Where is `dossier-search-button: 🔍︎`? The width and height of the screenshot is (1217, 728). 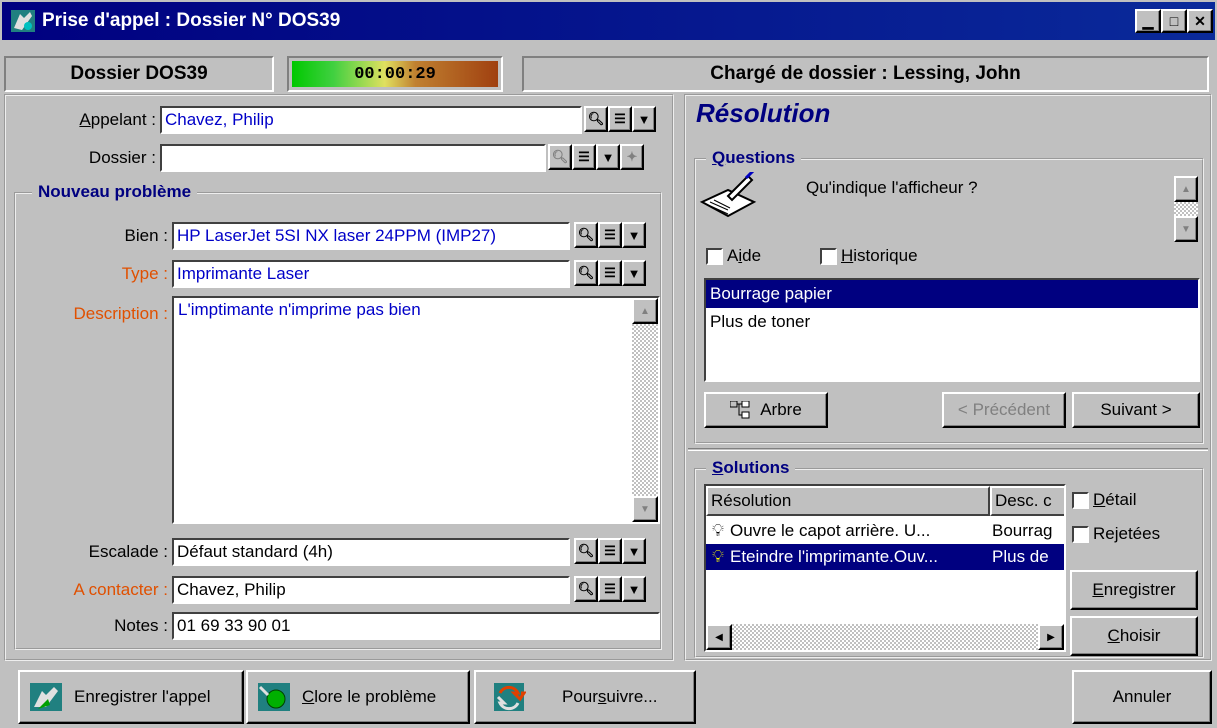 dossier-search-button: 🔍︎ is located at coordinates (560, 157).